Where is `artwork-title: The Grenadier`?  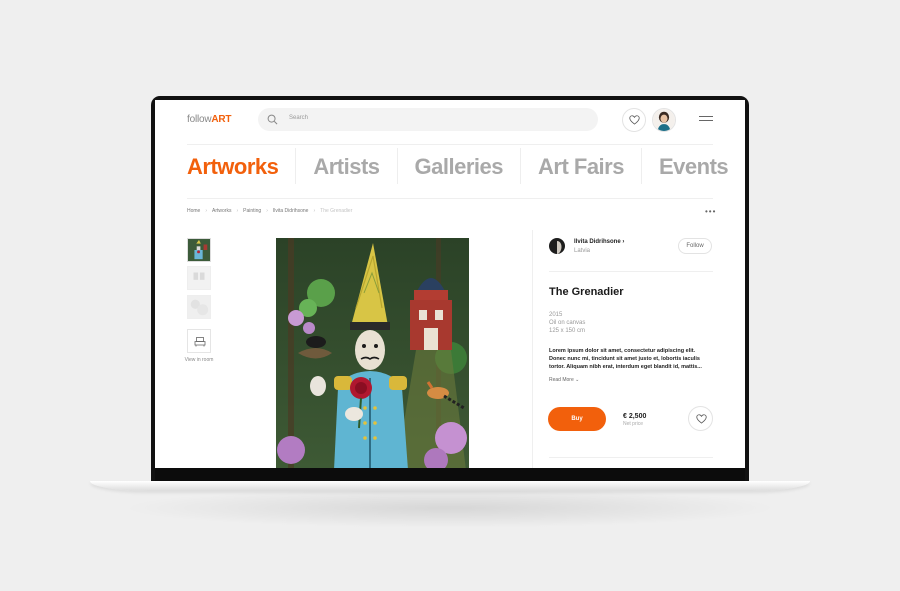 artwork-title: The Grenadier is located at coordinates (586, 292).